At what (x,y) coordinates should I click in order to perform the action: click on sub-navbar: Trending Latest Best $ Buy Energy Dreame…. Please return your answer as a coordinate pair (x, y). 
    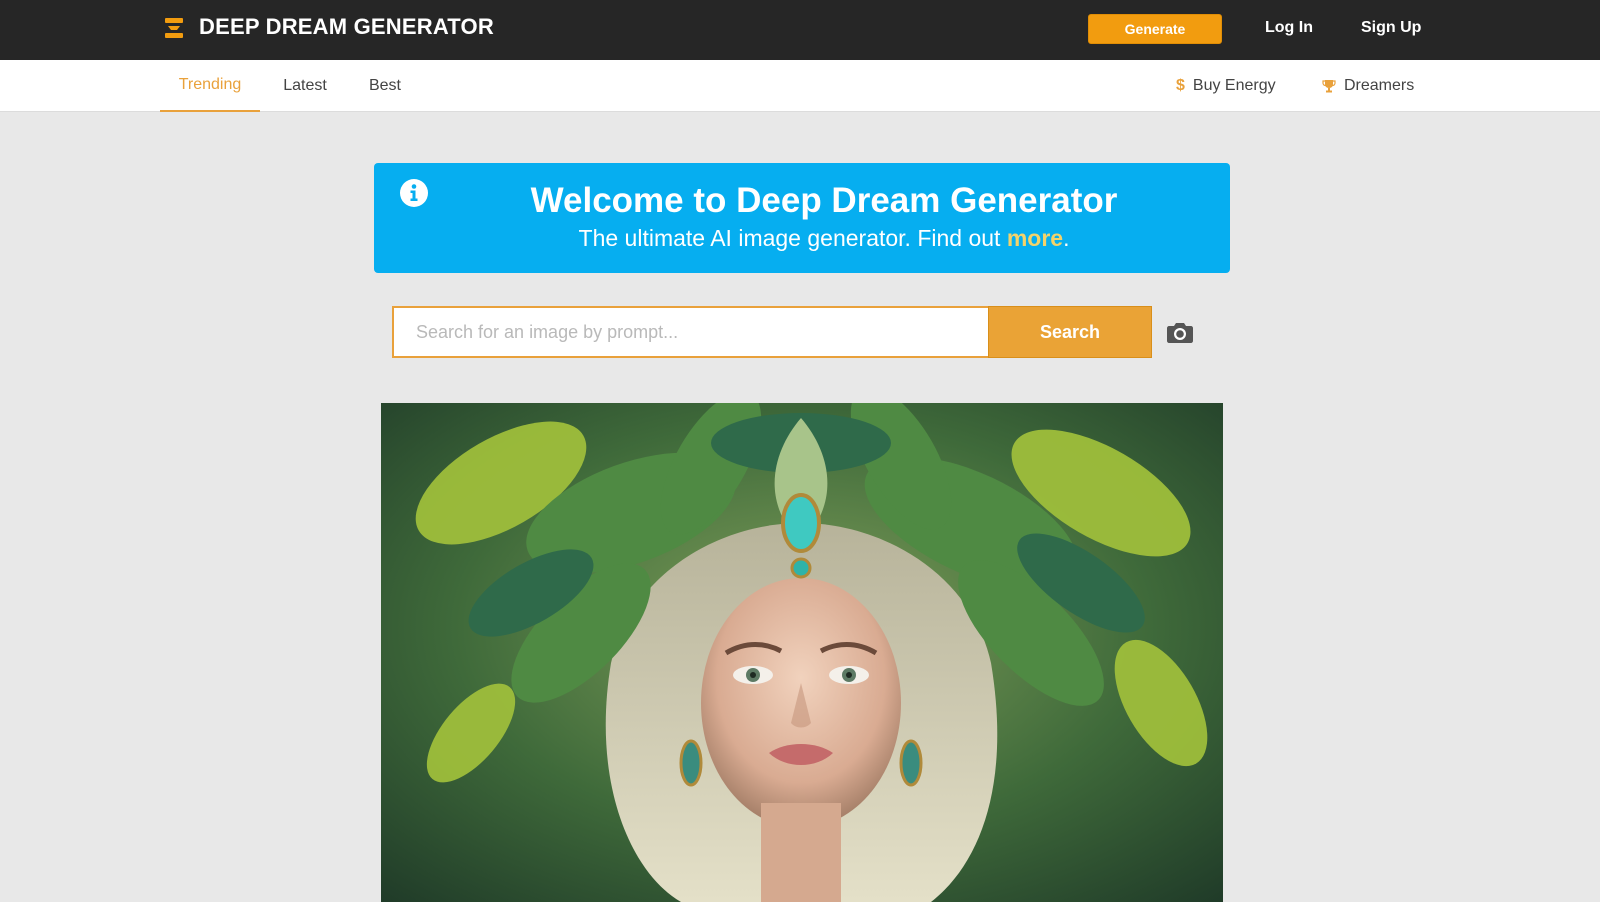
    Looking at the image, I should click on (800, 86).